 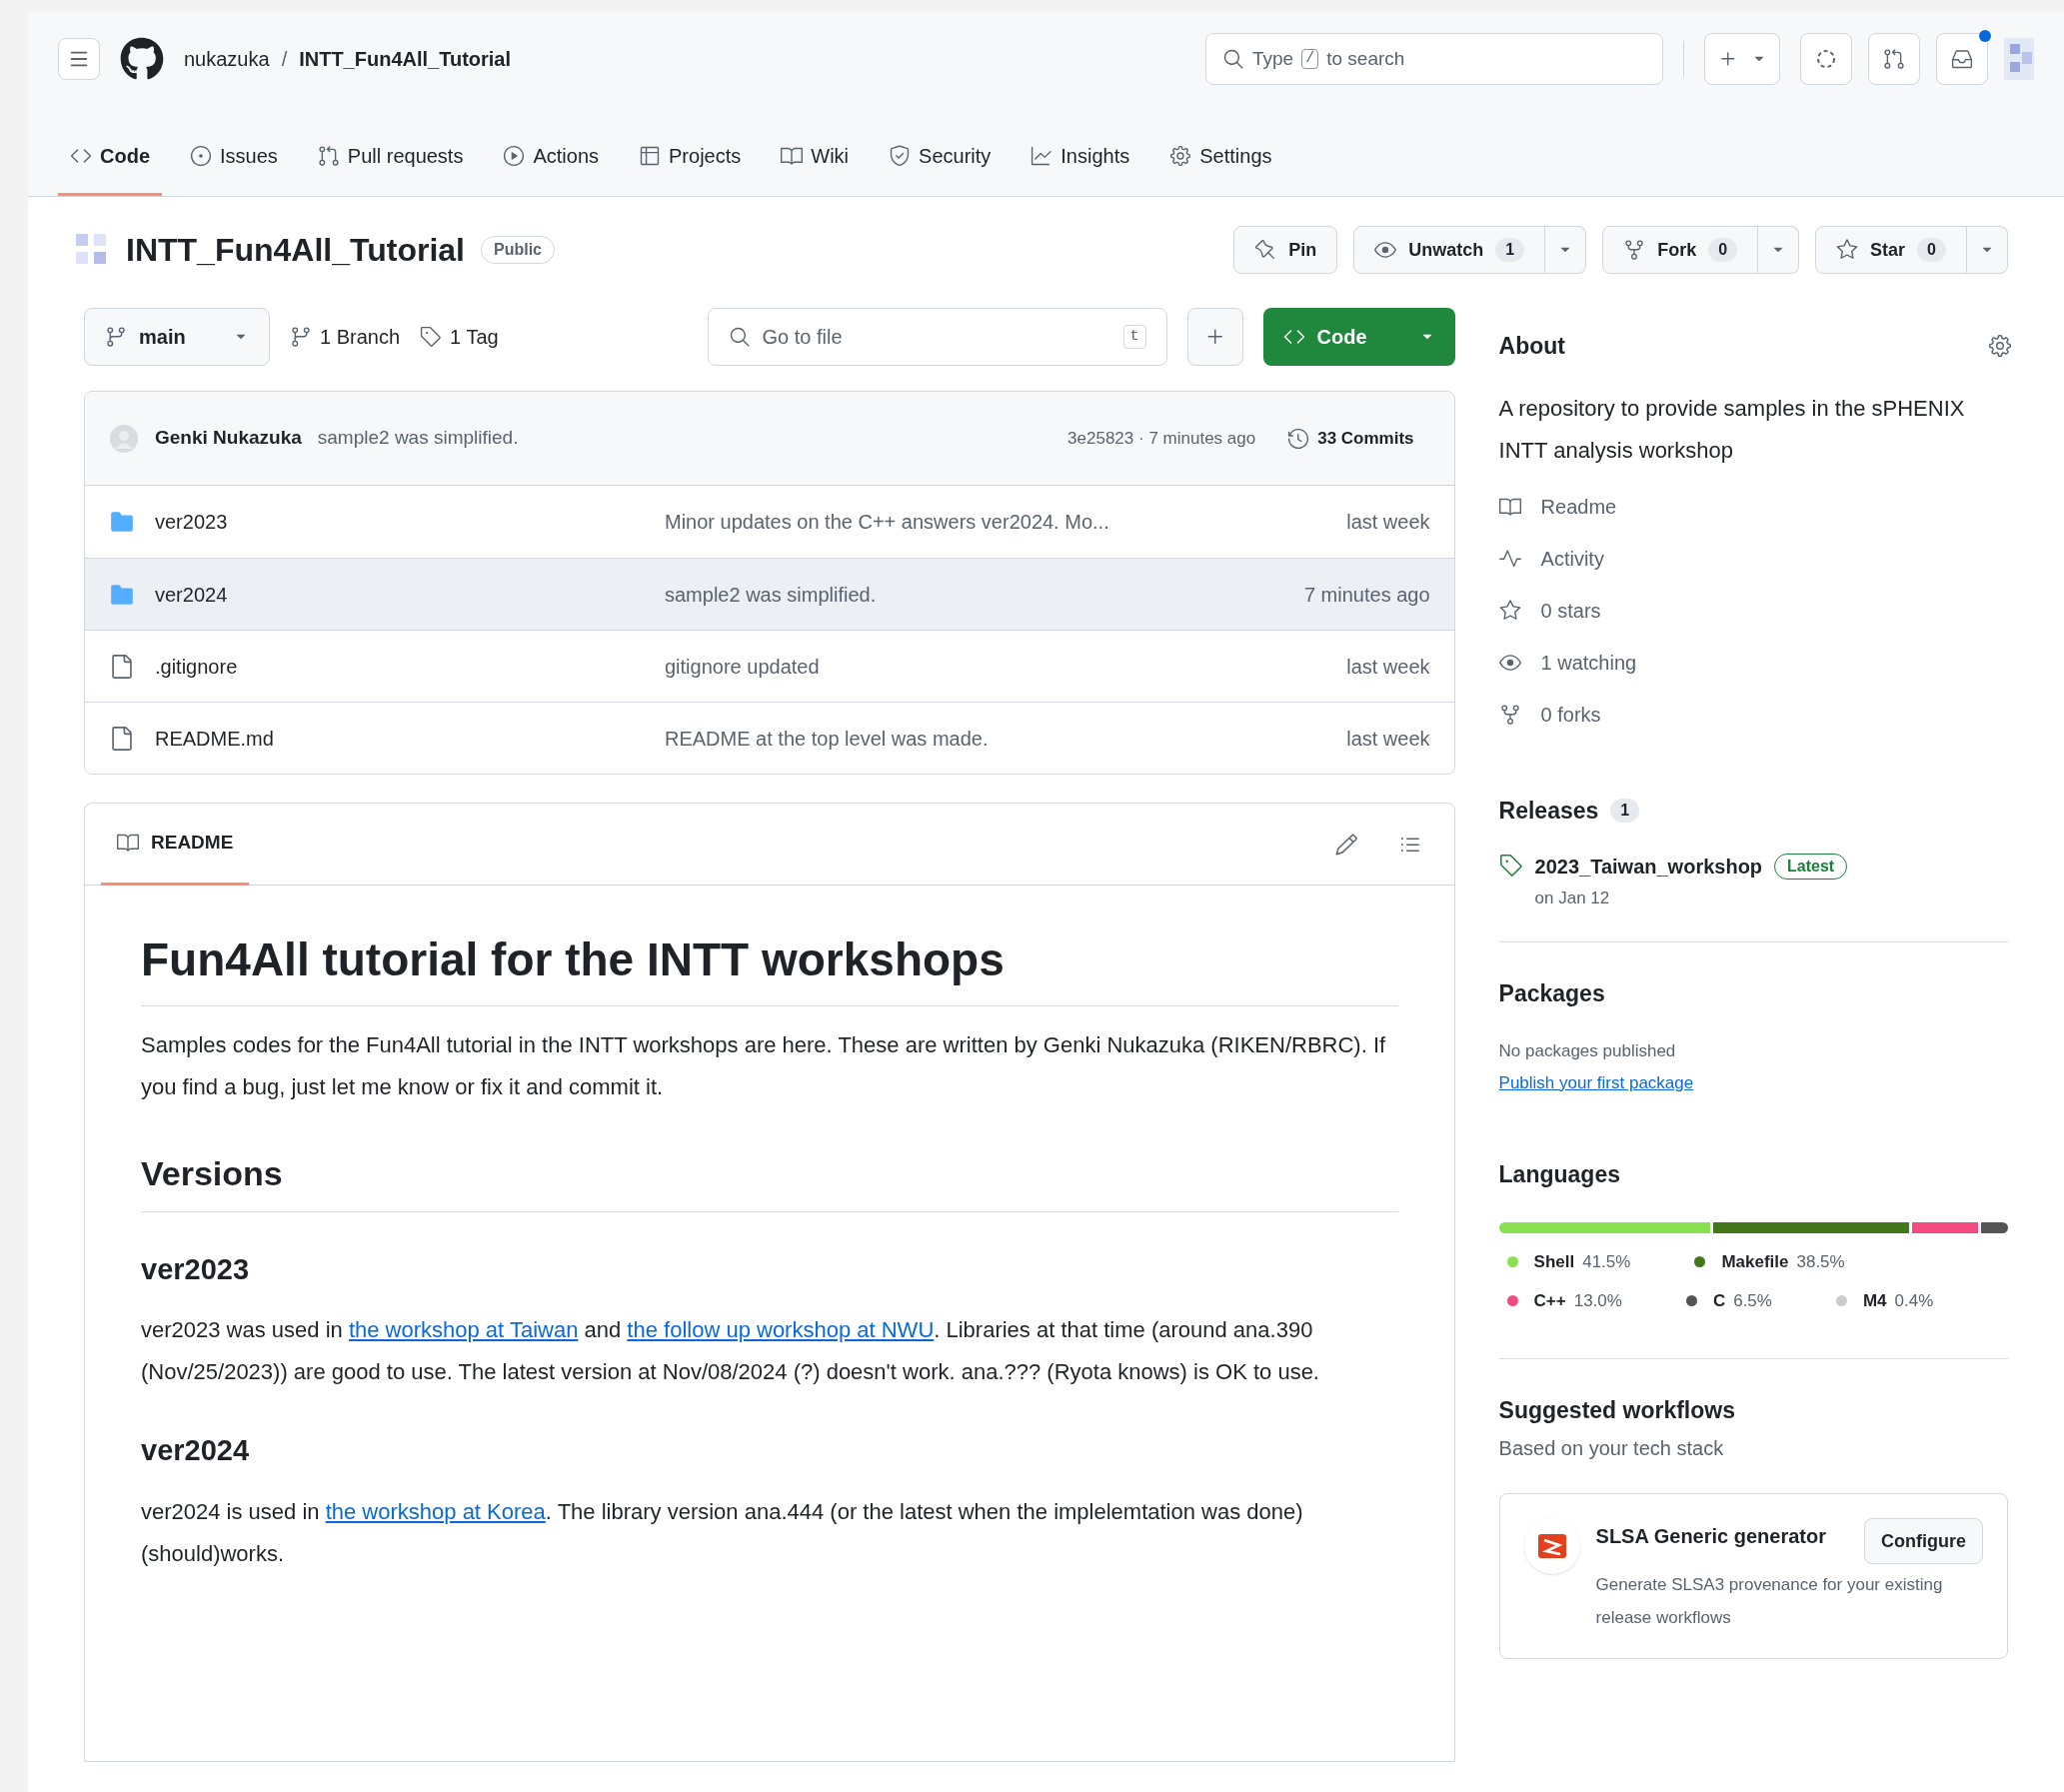 What do you see at coordinates (1080, 165) in the screenshot?
I see `nav-tab: Insights` at bounding box center [1080, 165].